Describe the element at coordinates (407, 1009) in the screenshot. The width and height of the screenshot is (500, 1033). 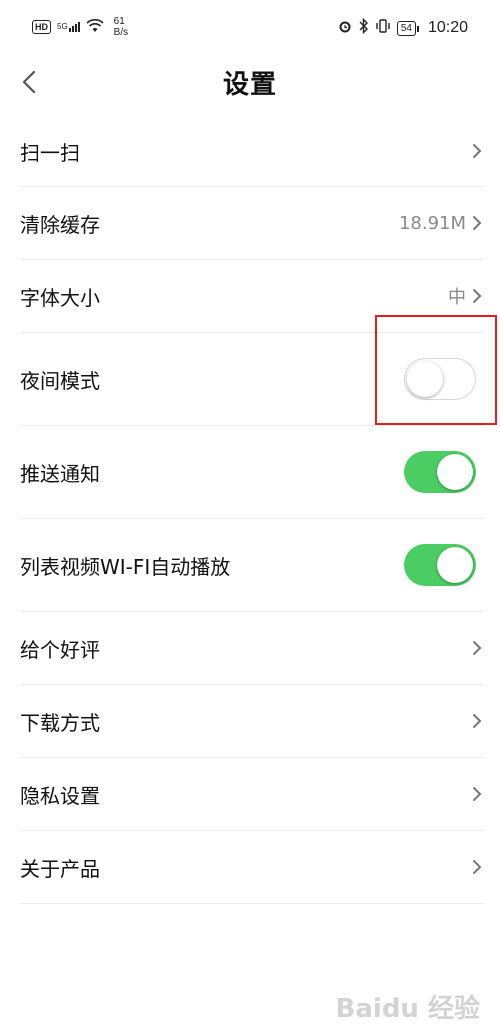
I see `baidu-watermark: Baidu 经验` at that location.